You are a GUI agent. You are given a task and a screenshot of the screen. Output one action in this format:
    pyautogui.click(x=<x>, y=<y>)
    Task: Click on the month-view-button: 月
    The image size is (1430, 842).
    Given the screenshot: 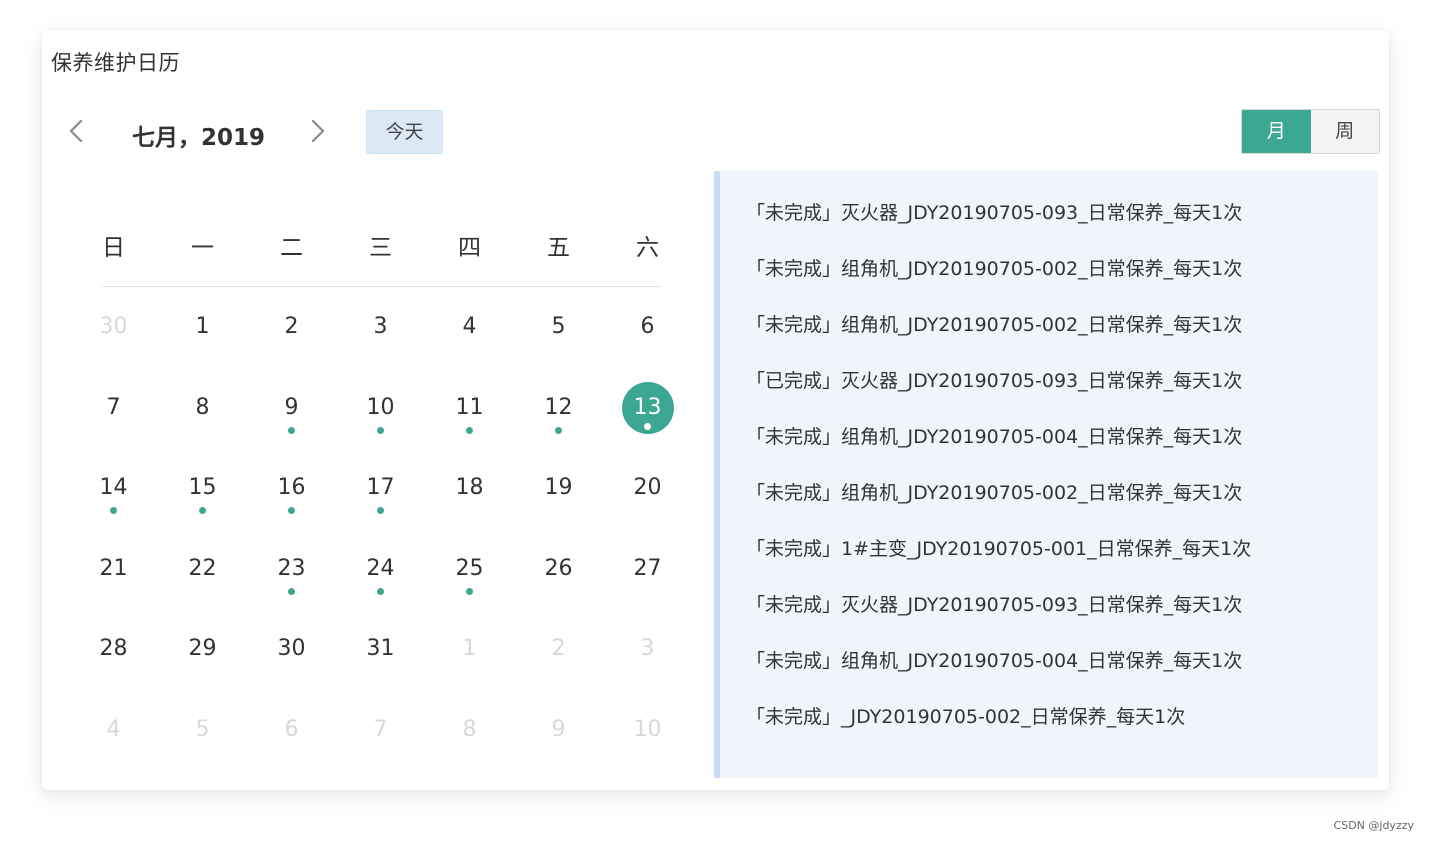 What is the action you would take?
    pyautogui.click(x=1276, y=131)
    